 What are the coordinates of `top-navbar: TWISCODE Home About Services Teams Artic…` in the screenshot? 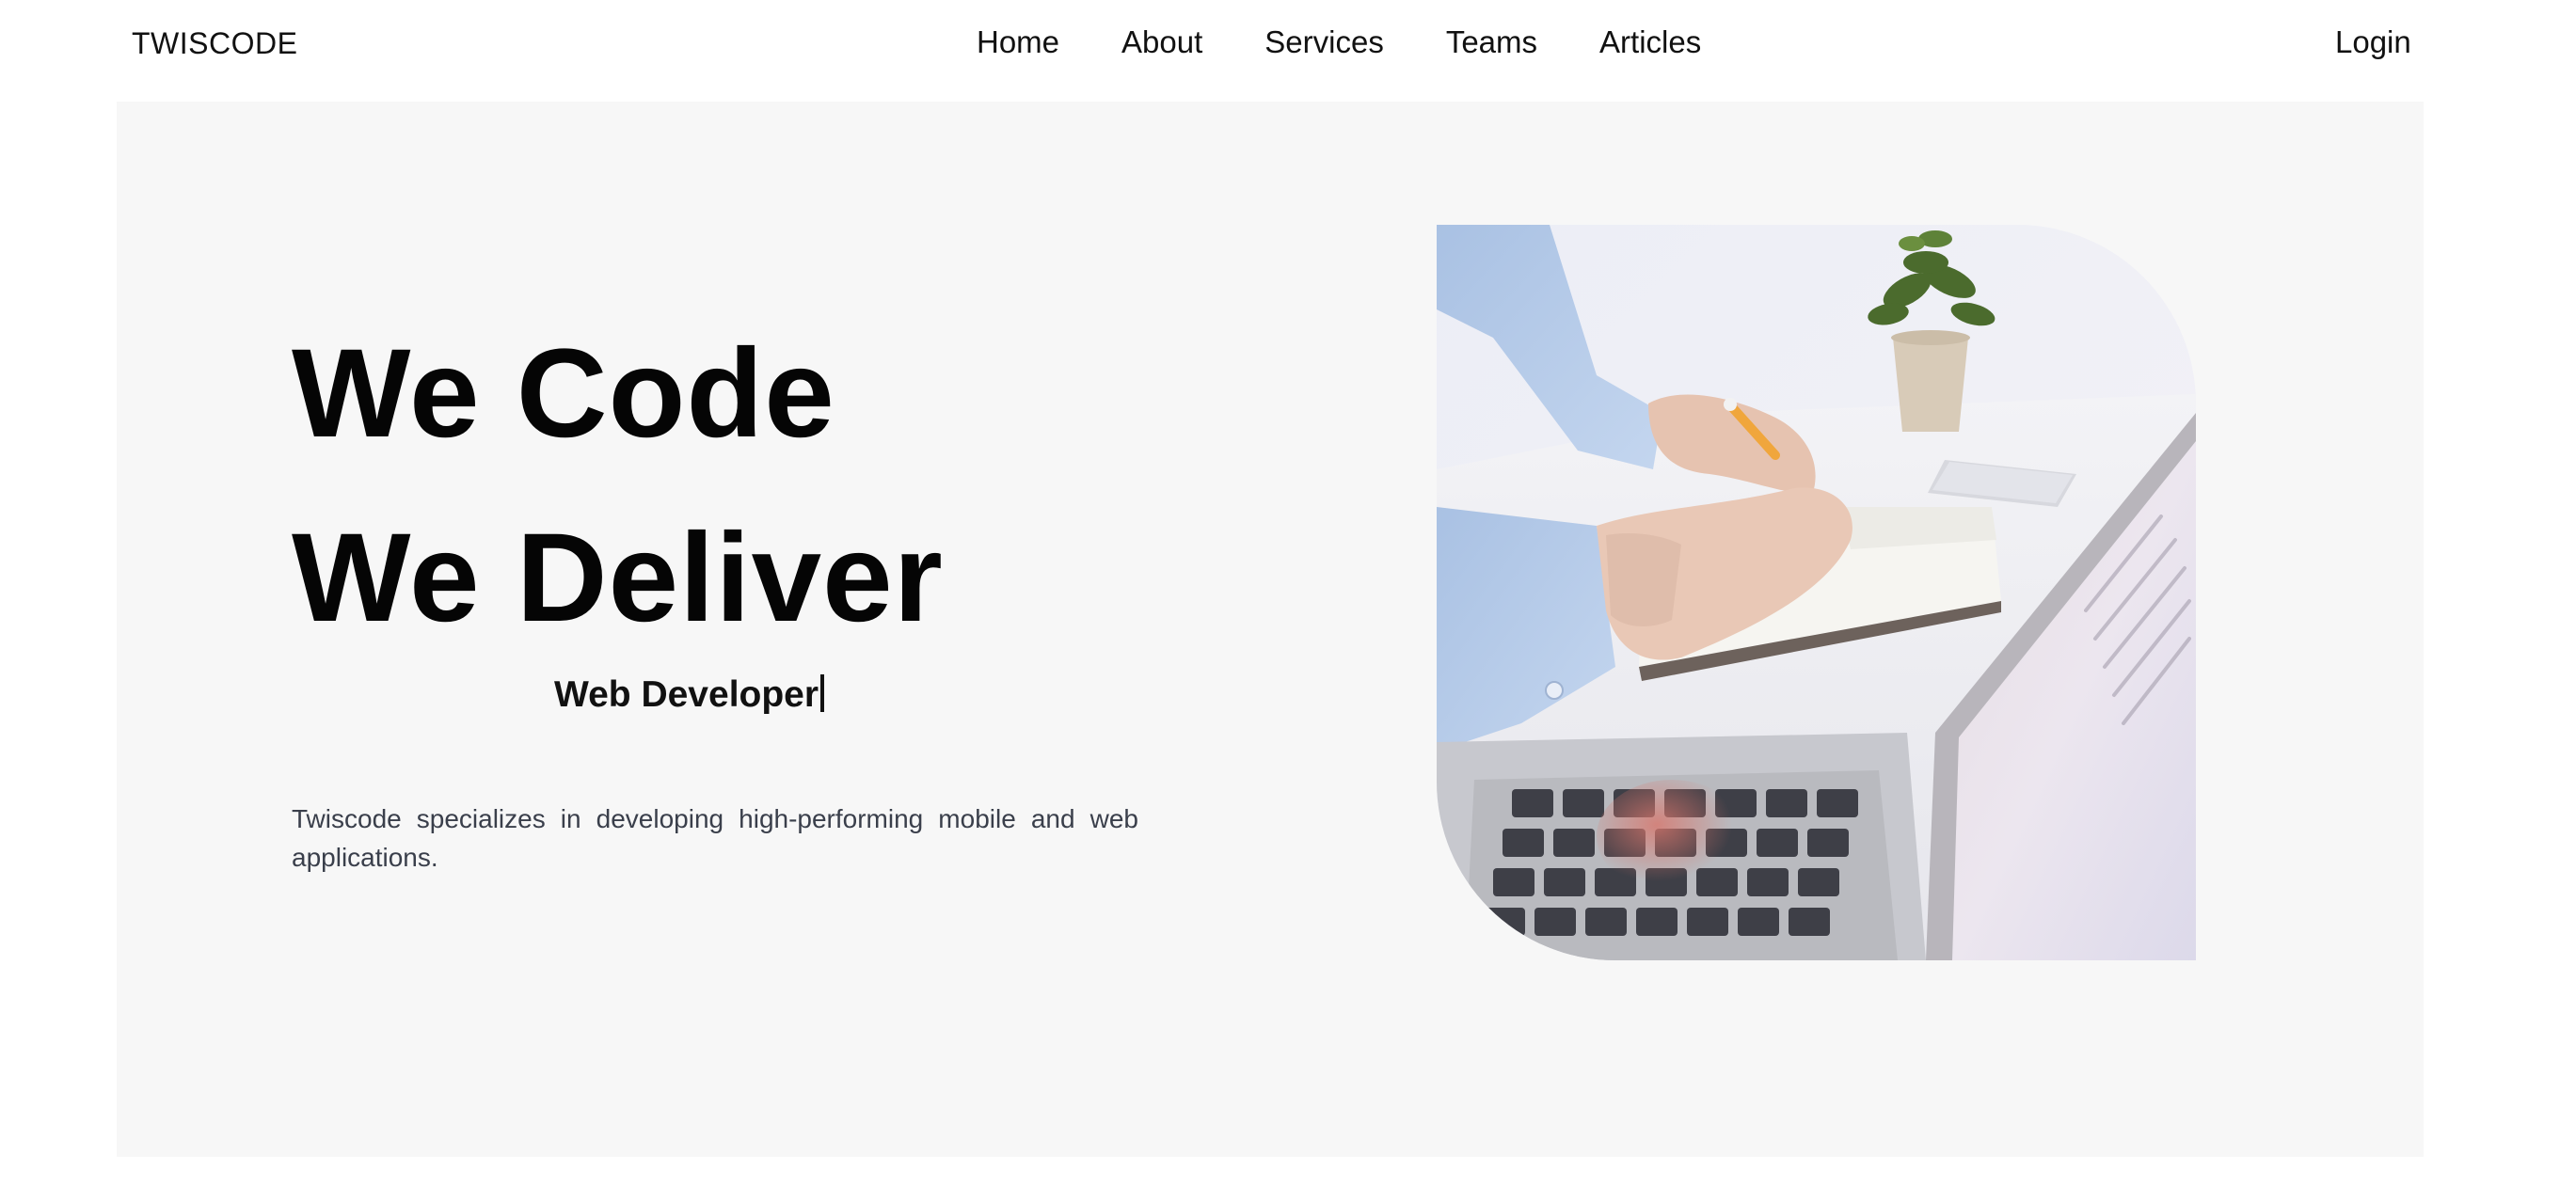 It's located at (1288, 51).